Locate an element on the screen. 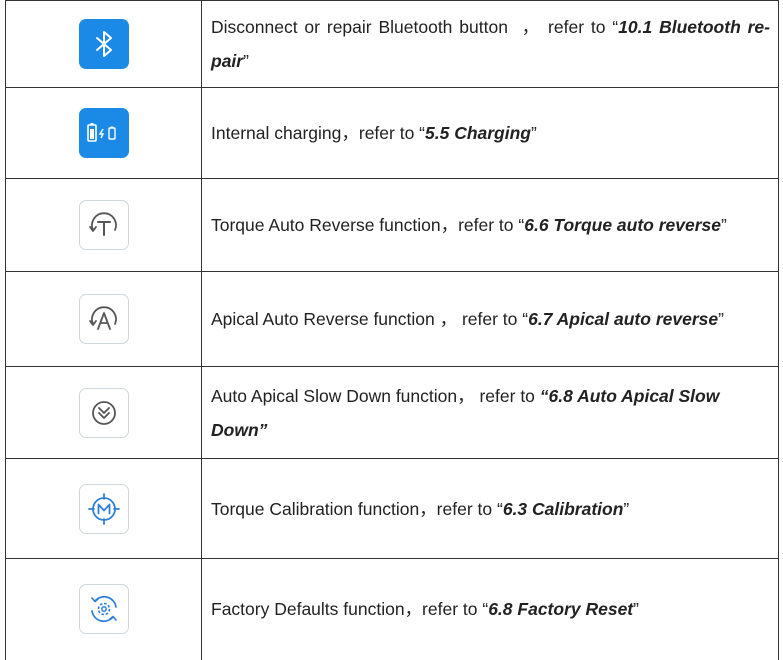 Image resolution: width=783 pixels, height=660 pixels. battery-charging-icon is located at coordinates (103, 133).